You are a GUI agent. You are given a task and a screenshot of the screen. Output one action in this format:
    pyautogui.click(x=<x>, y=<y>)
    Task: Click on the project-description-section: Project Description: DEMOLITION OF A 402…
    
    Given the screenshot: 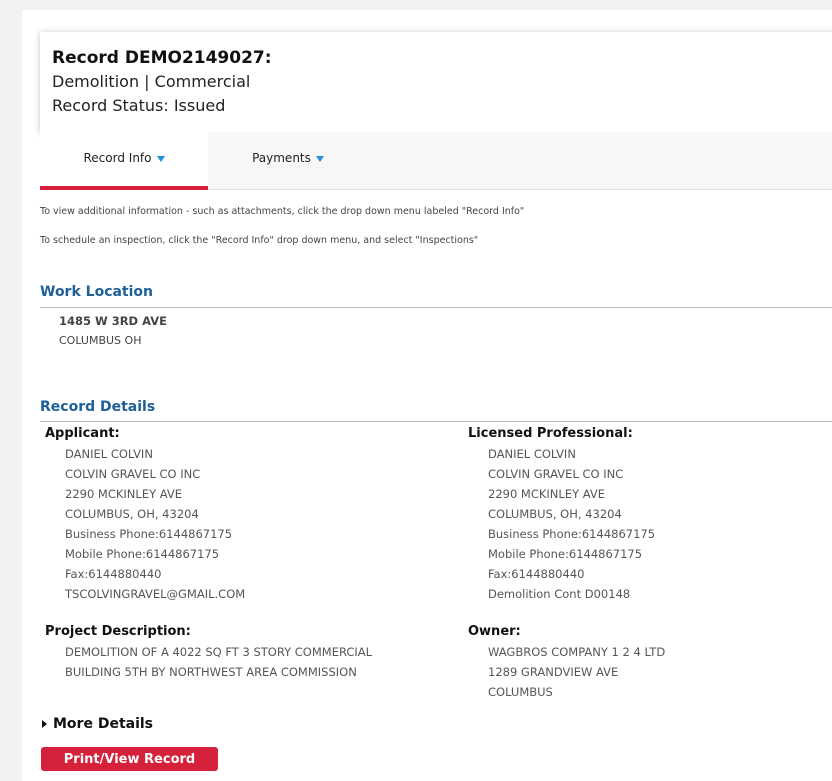 What is the action you would take?
    pyautogui.click(x=235, y=653)
    